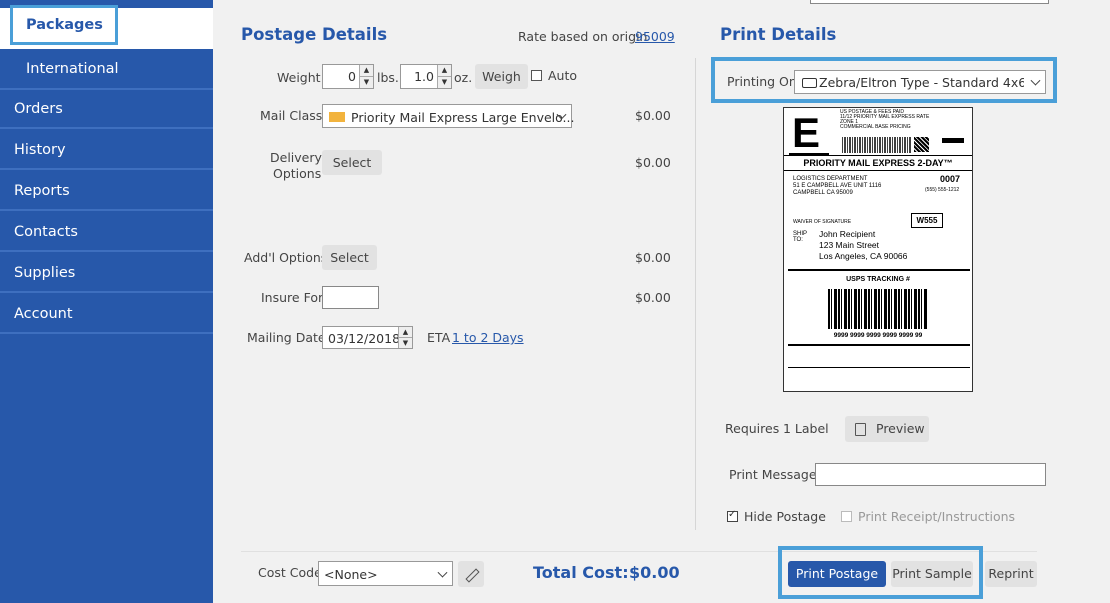  Describe the element at coordinates (878, 309) in the screenshot. I see `tracking-barcode` at that location.